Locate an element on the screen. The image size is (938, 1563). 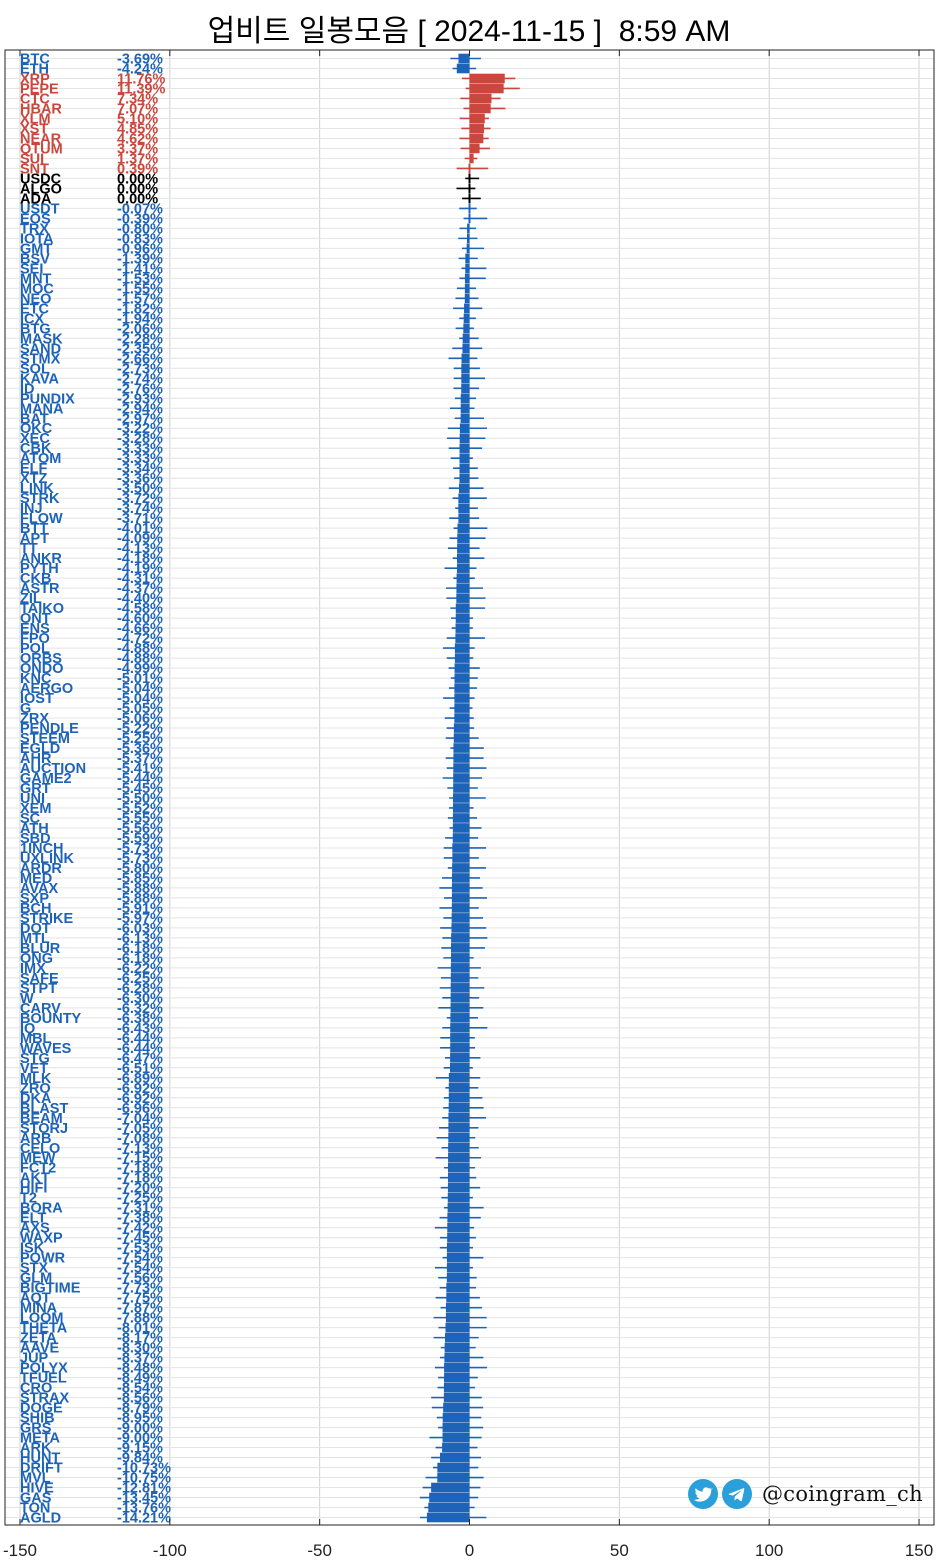
brand-handle: @coingram_ch is located at coordinates (842, 1494).